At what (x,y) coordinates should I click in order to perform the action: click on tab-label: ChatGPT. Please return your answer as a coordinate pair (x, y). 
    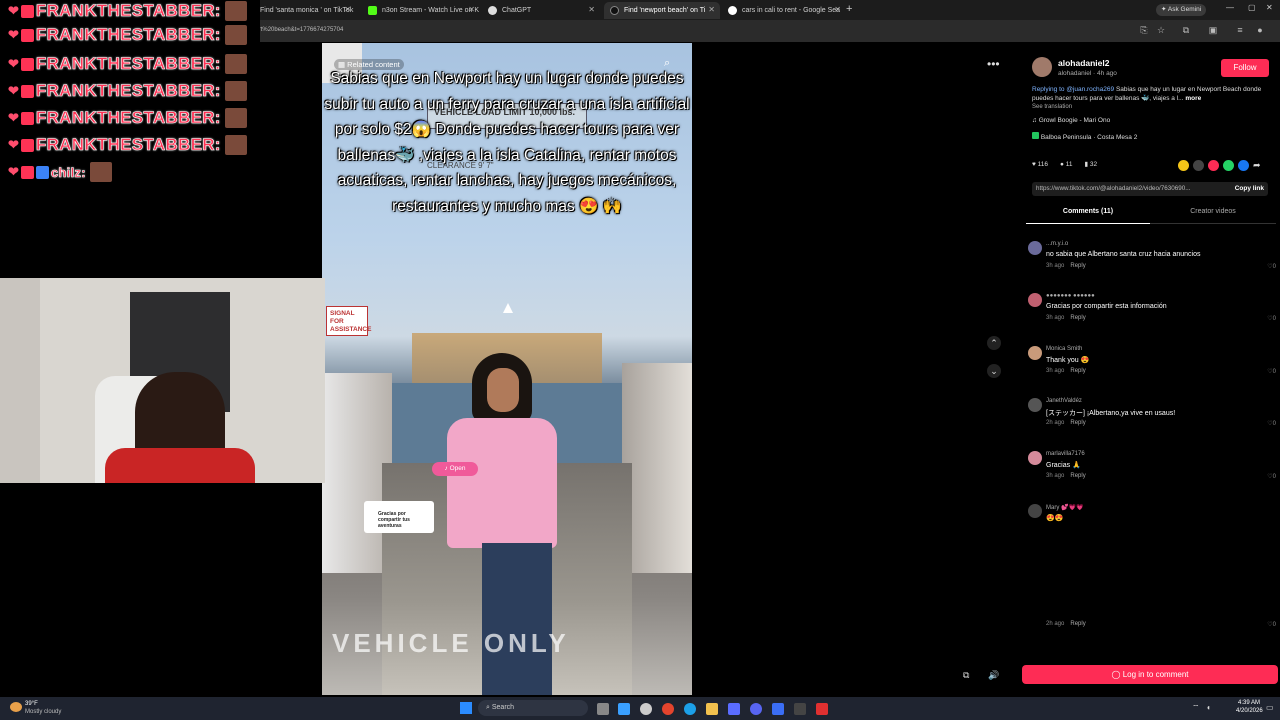
    Looking at the image, I should click on (517, 10).